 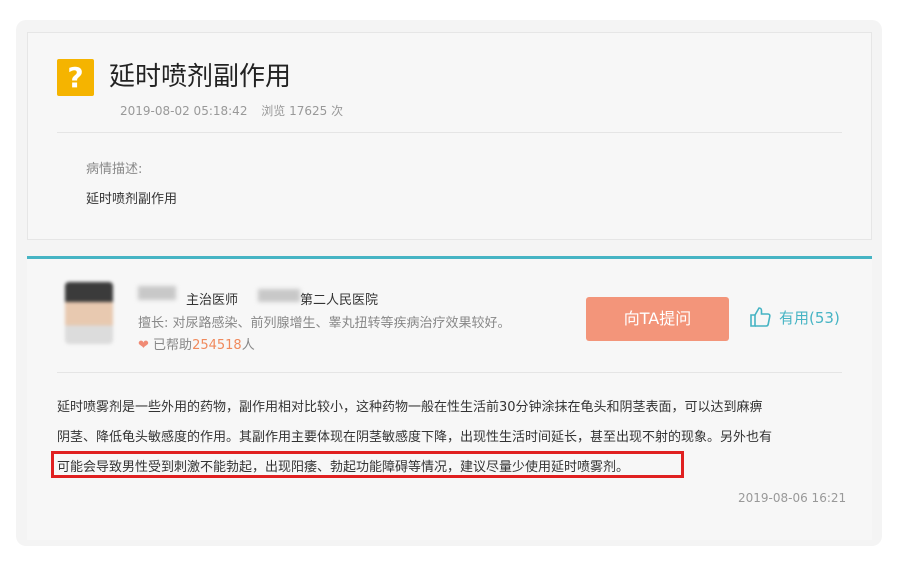 What do you see at coordinates (200, 77) in the screenshot?
I see `question-title: 延时喷剂副作用` at bounding box center [200, 77].